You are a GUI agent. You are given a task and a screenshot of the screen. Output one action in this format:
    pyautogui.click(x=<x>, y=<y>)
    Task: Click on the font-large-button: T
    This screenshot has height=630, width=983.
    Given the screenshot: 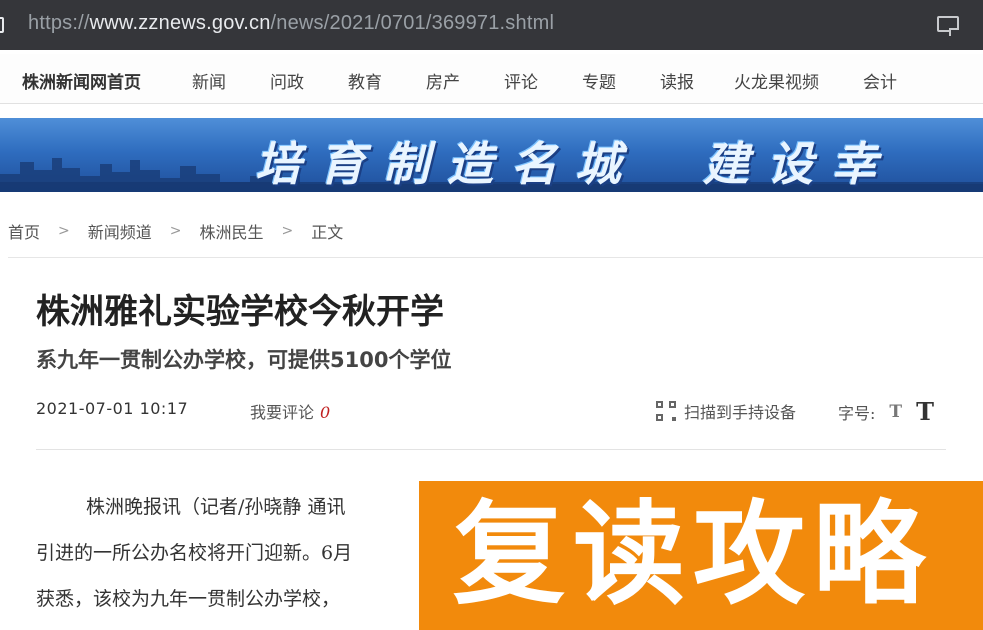 What is the action you would take?
    pyautogui.click(x=925, y=411)
    